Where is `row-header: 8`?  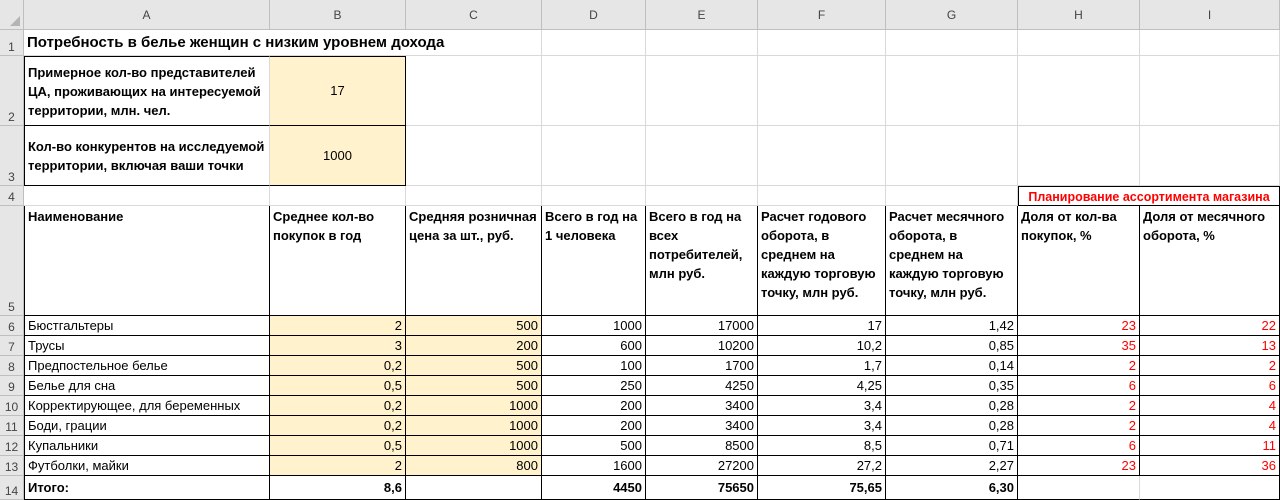 row-header: 8 is located at coordinates (12, 366).